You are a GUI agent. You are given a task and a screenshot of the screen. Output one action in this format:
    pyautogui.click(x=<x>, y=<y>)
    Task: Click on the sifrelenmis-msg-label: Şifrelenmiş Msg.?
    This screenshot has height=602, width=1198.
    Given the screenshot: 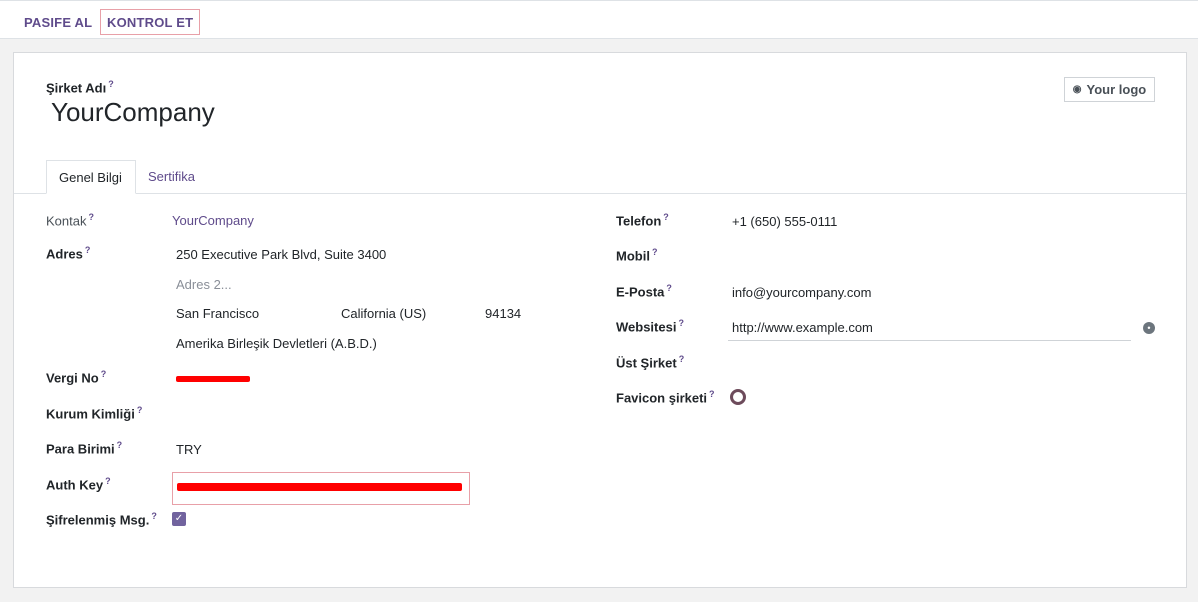 What is the action you would take?
    pyautogui.click(x=101, y=519)
    